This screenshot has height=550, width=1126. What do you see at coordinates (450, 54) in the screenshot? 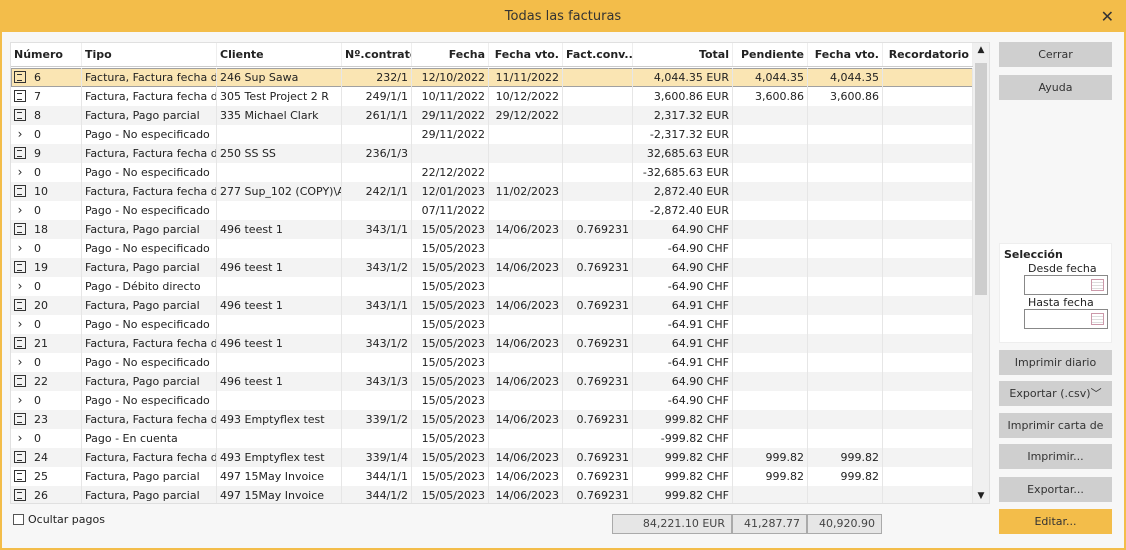
I see `column-header: Fecha` at bounding box center [450, 54].